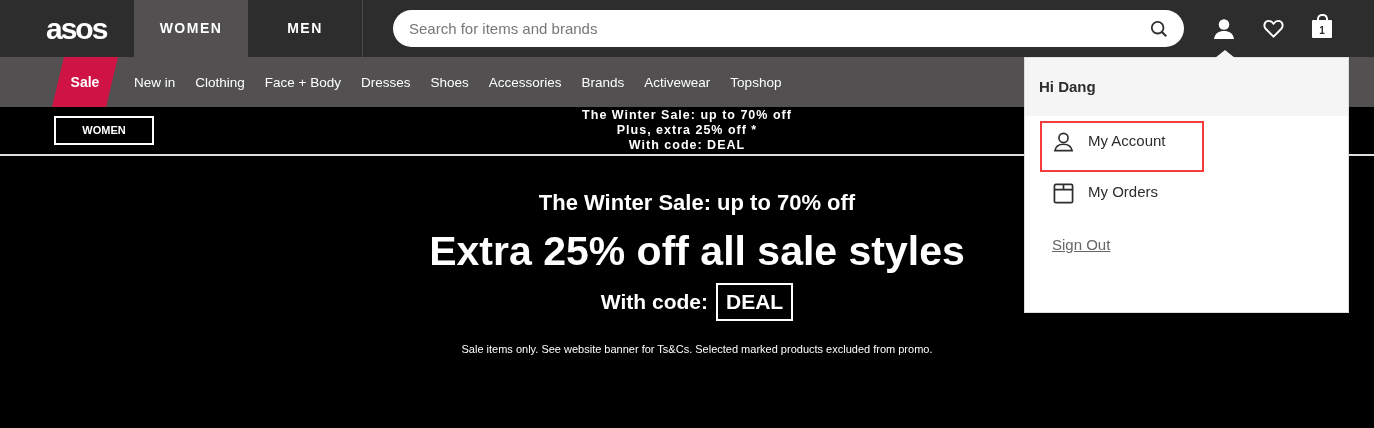 Image resolution: width=1374 pixels, height=428 pixels. I want to click on box-icon, so click(1063, 193).